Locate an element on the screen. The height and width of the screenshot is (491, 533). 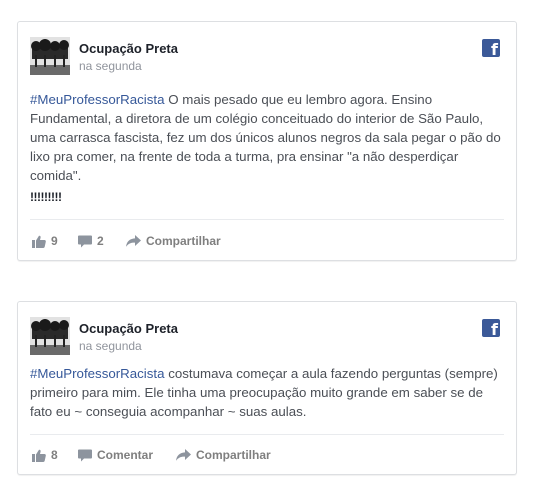
like-button: 8 is located at coordinates (45, 455).